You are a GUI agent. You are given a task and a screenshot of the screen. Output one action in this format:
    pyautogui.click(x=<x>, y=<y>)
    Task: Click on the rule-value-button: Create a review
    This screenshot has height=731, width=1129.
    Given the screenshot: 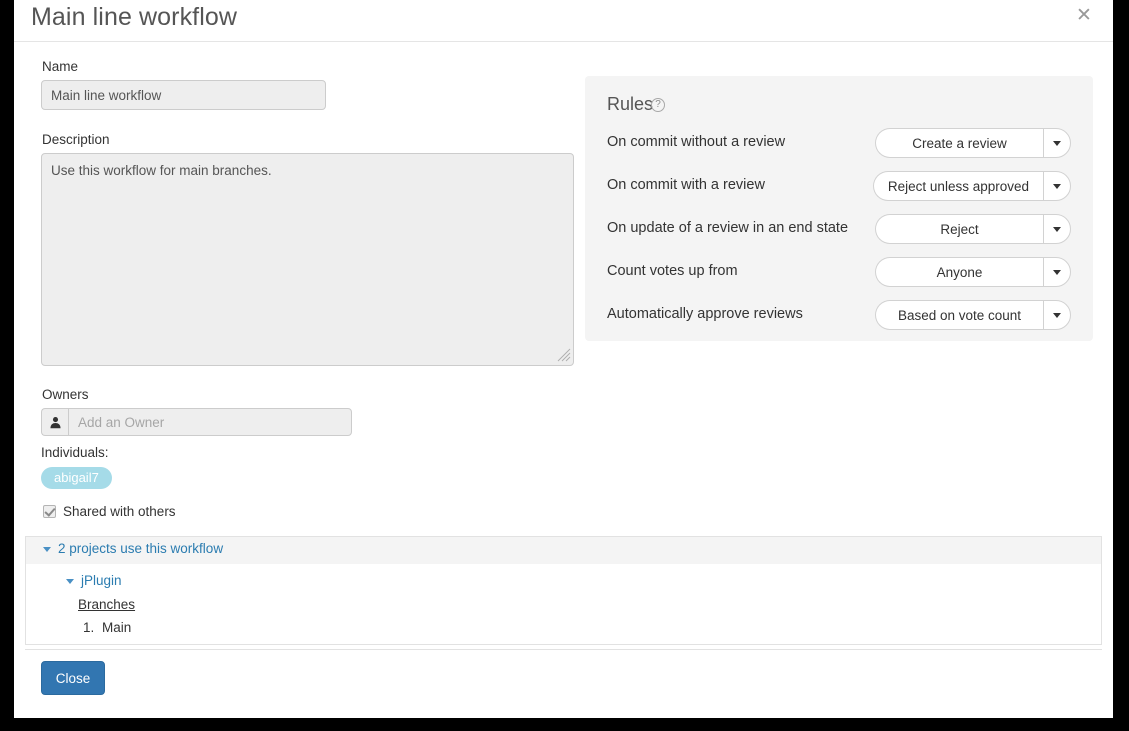 What is the action you would take?
    pyautogui.click(x=959, y=143)
    